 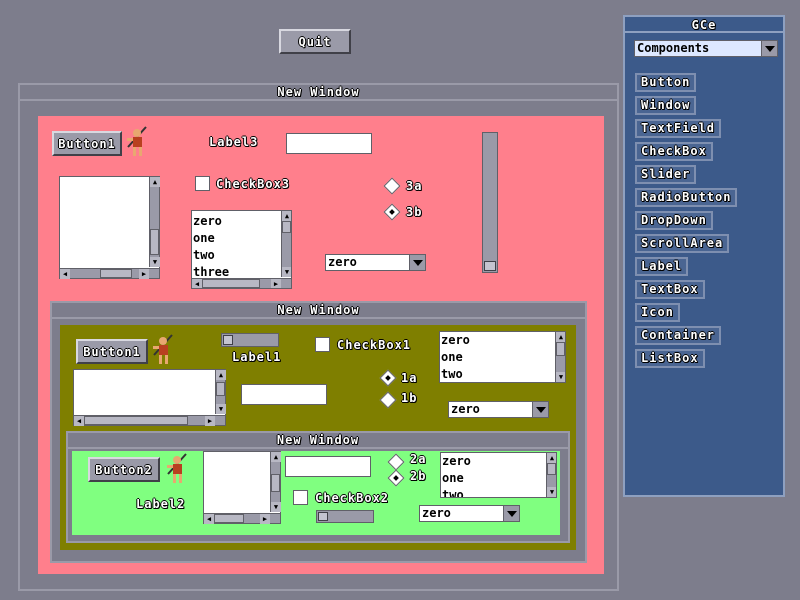 I want to click on radio-3b-label: 3b, so click(x=414, y=212).